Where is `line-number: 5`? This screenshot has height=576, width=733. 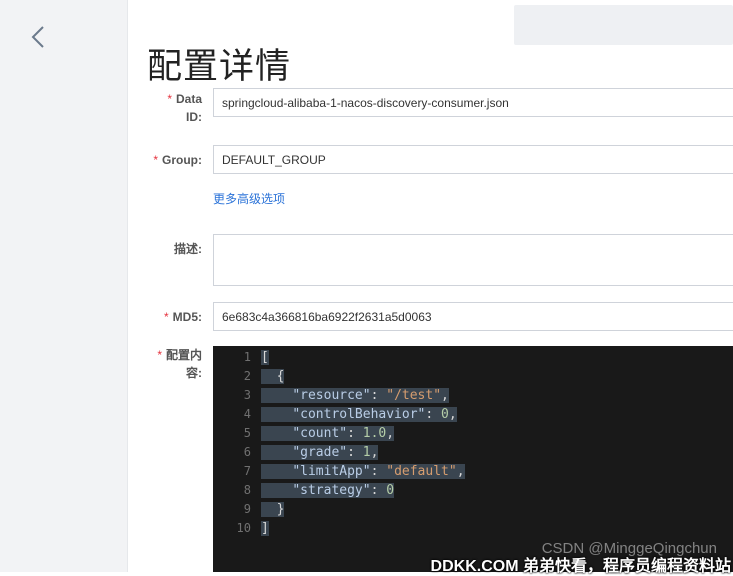
line-number: 5 is located at coordinates (247, 433).